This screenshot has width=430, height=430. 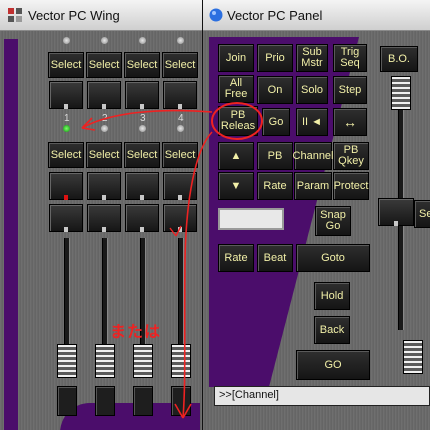 What do you see at coordinates (275, 15) in the screenshot?
I see `panel-title: Vector PC Panel` at bounding box center [275, 15].